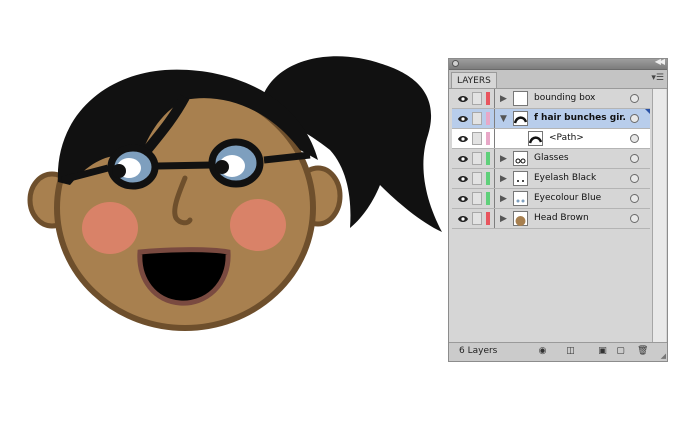 Image resolution: width=692 pixels, height=443 pixels. I want to click on panel-tab-row: LAYERS ▾☰, so click(558, 79).